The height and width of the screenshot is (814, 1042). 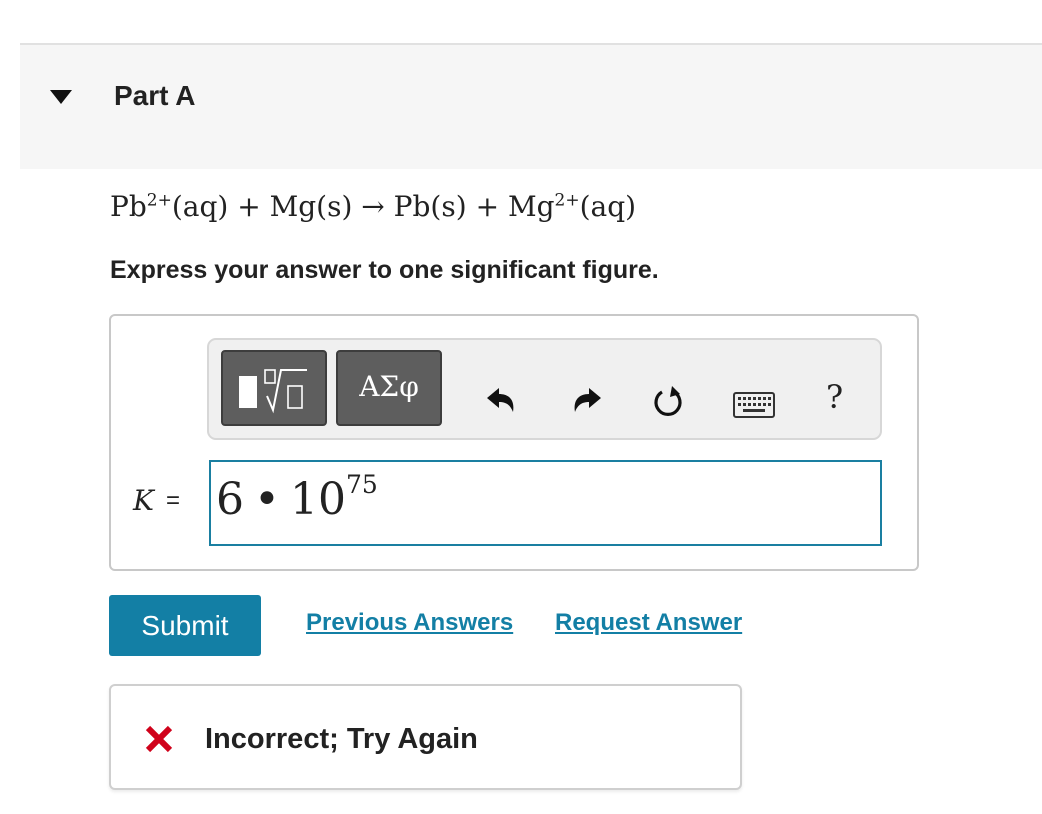 What do you see at coordinates (341, 739) in the screenshot?
I see `feedback-text: Incorrect; Try Again` at bounding box center [341, 739].